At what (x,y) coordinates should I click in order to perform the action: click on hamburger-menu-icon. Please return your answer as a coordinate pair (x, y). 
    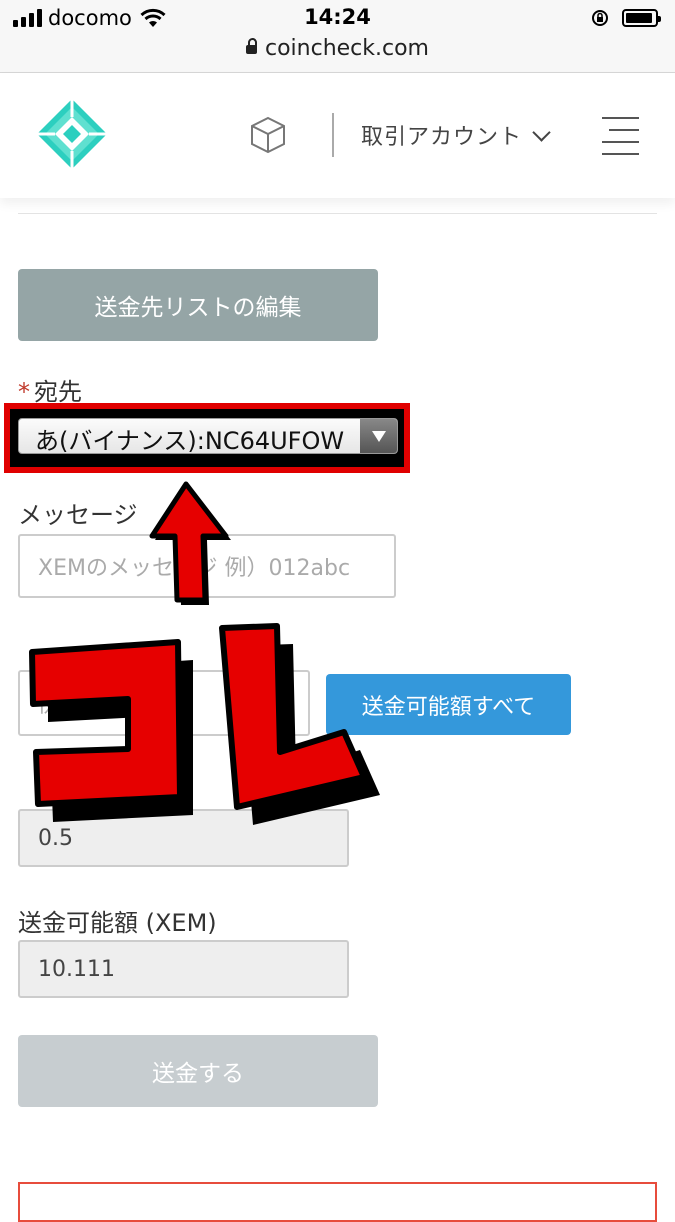
    Looking at the image, I should click on (620, 141).